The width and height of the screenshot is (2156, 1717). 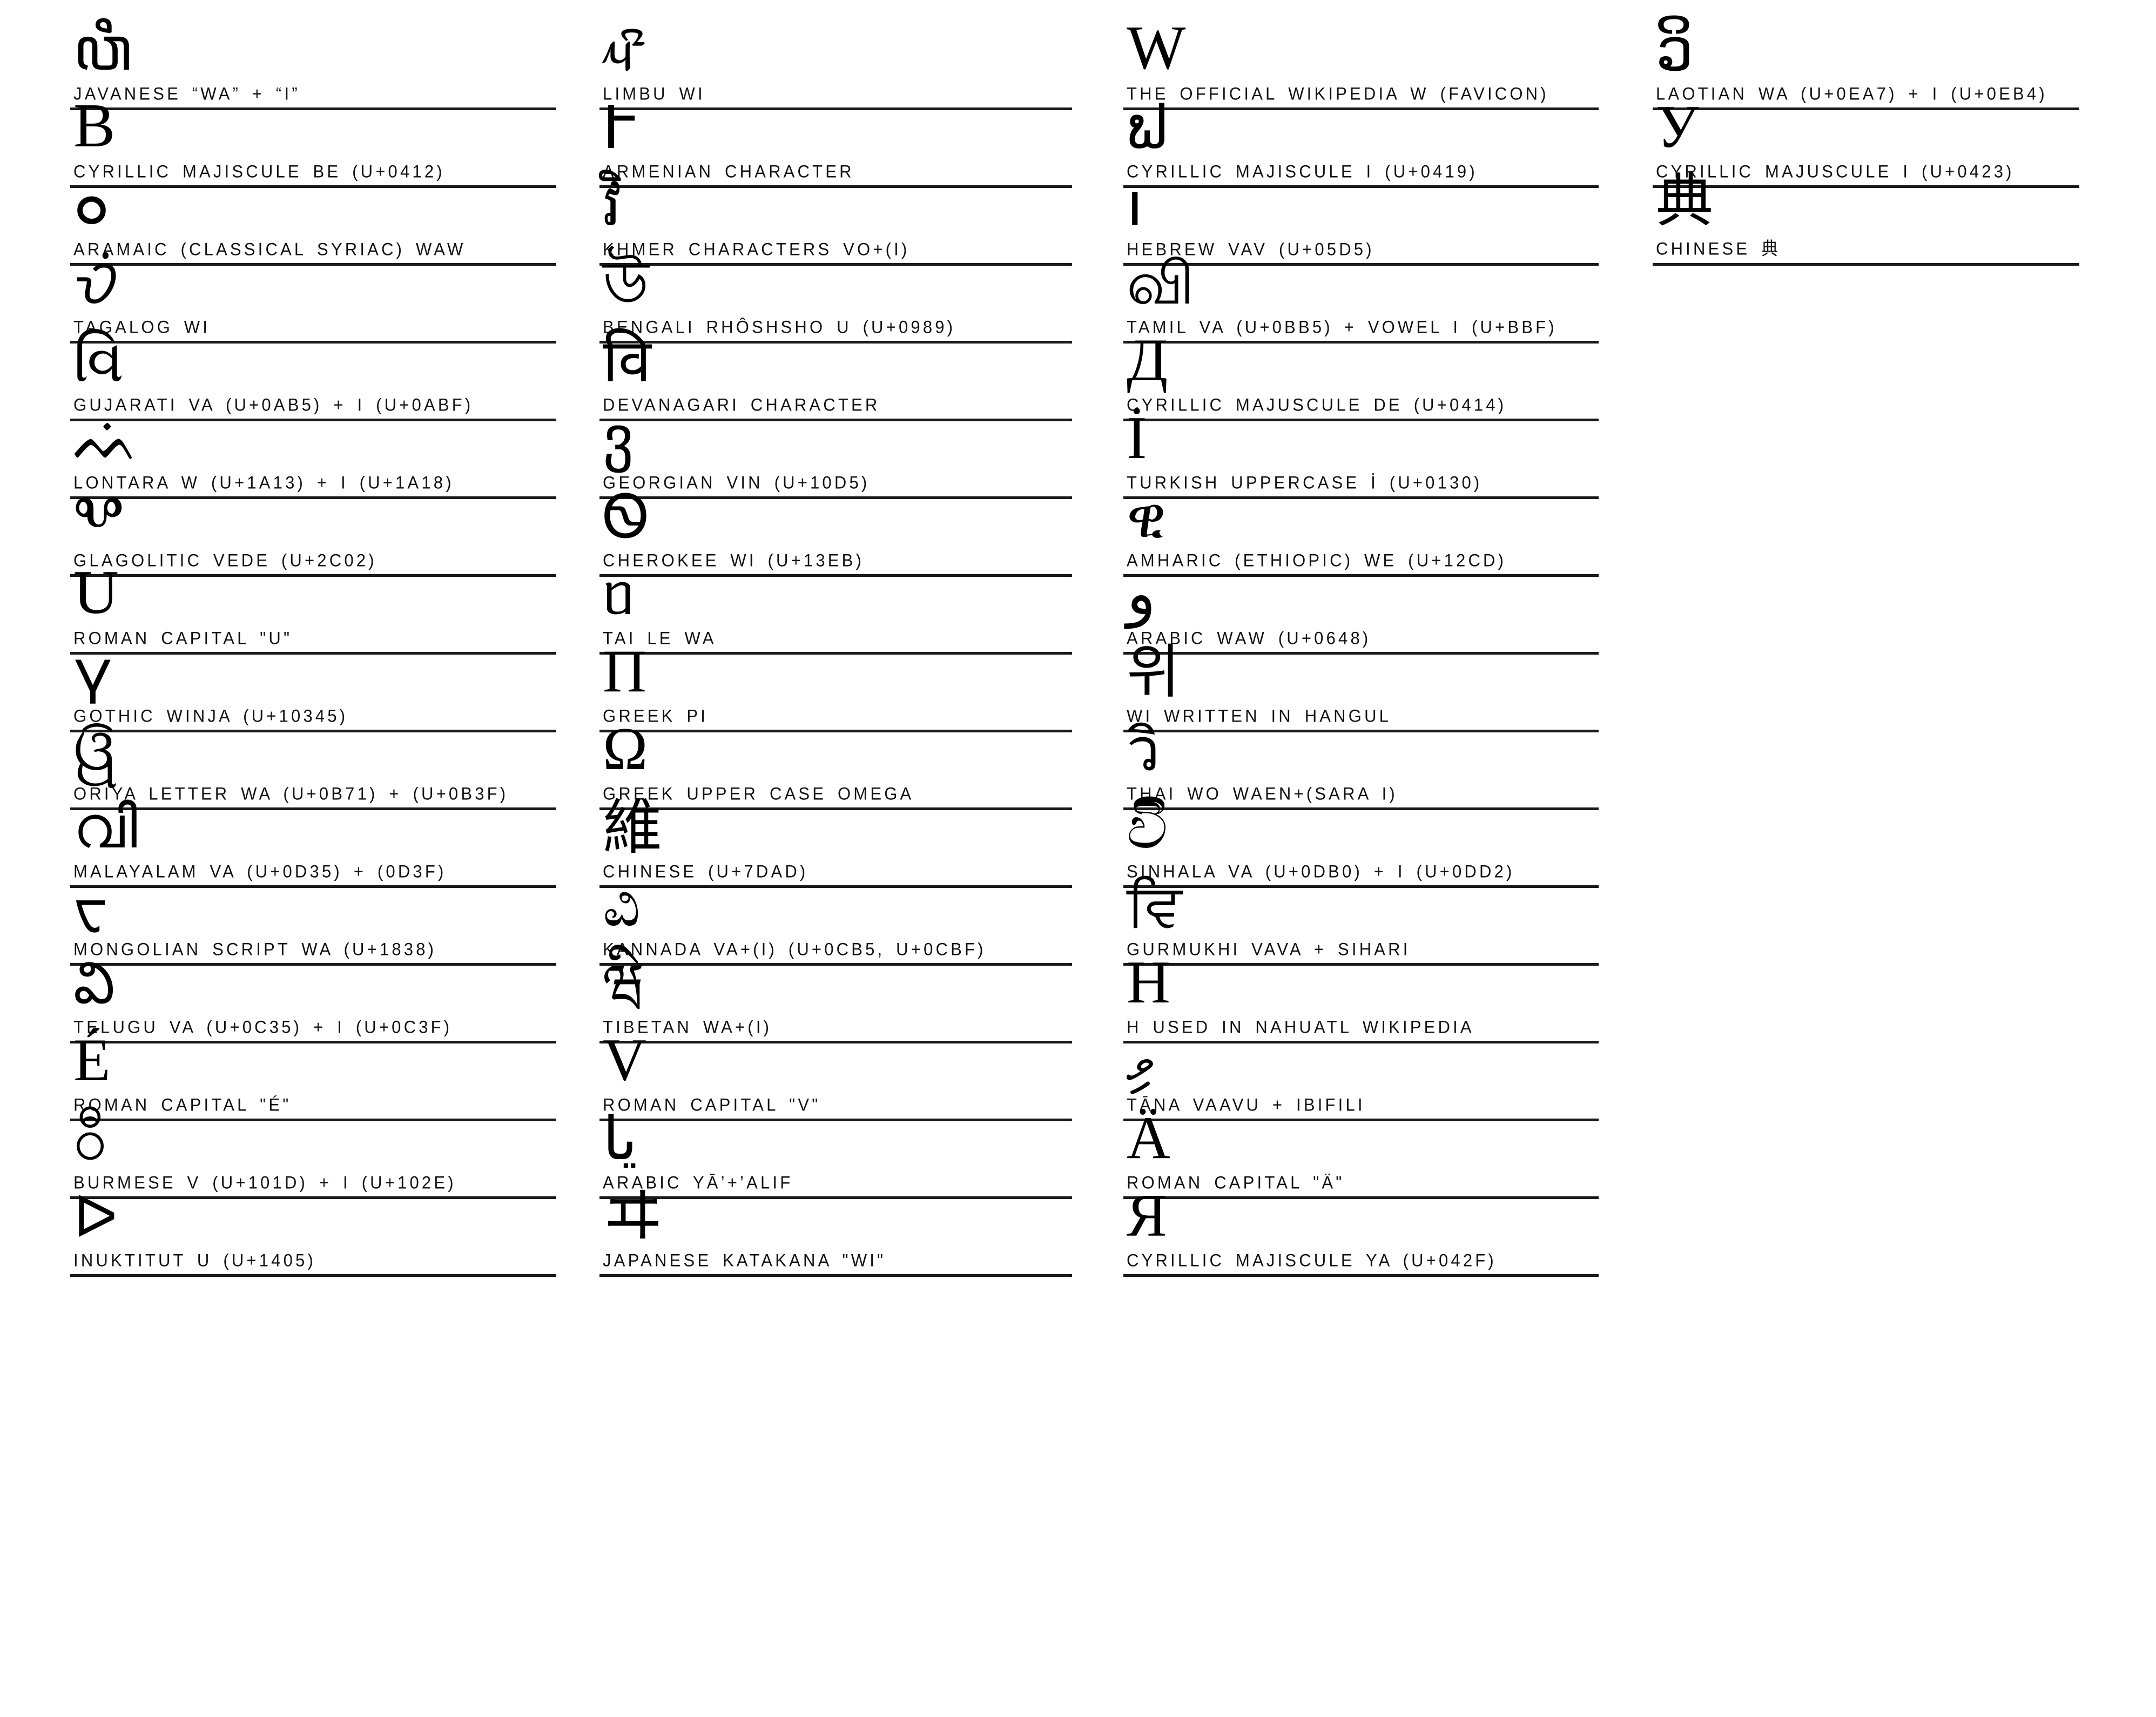 What do you see at coordinates (99, 517) in the screenshot?
I see `glyph-specimen: Ⰲ` at bounding box center [99, 517].